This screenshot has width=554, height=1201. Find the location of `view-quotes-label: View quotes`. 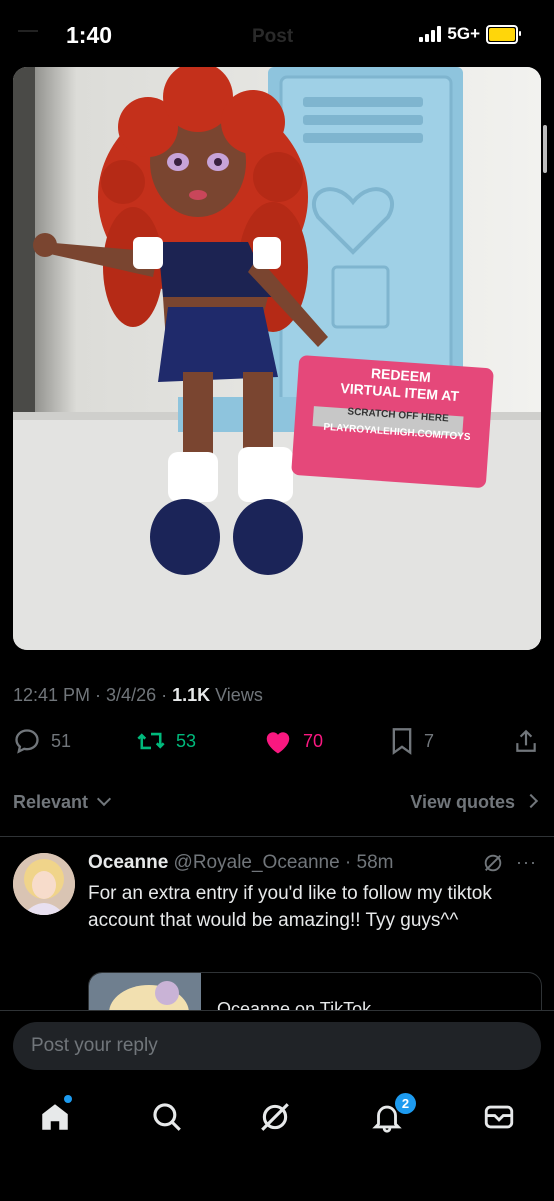

view-quotes-label: View quotes is located at coordinates (462, 802).